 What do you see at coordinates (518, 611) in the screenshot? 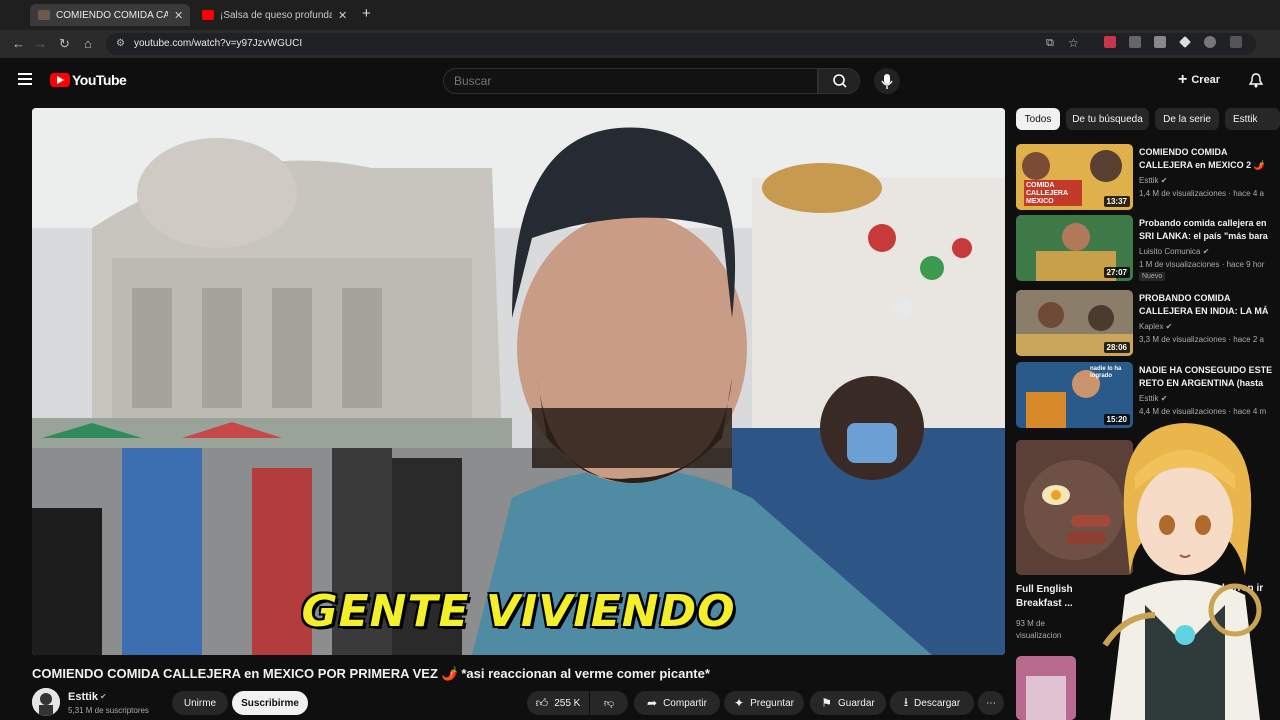
I see `video-caption: GENTE VIVIENDO` at bounding box center [518, 611].